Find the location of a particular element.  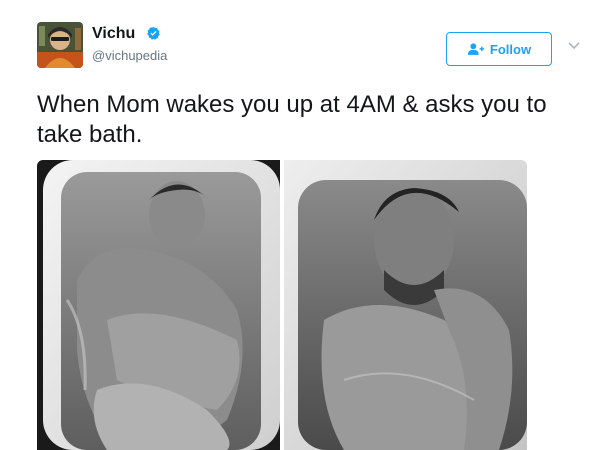

display-name: Vichu is located at coordinates (113, 34).